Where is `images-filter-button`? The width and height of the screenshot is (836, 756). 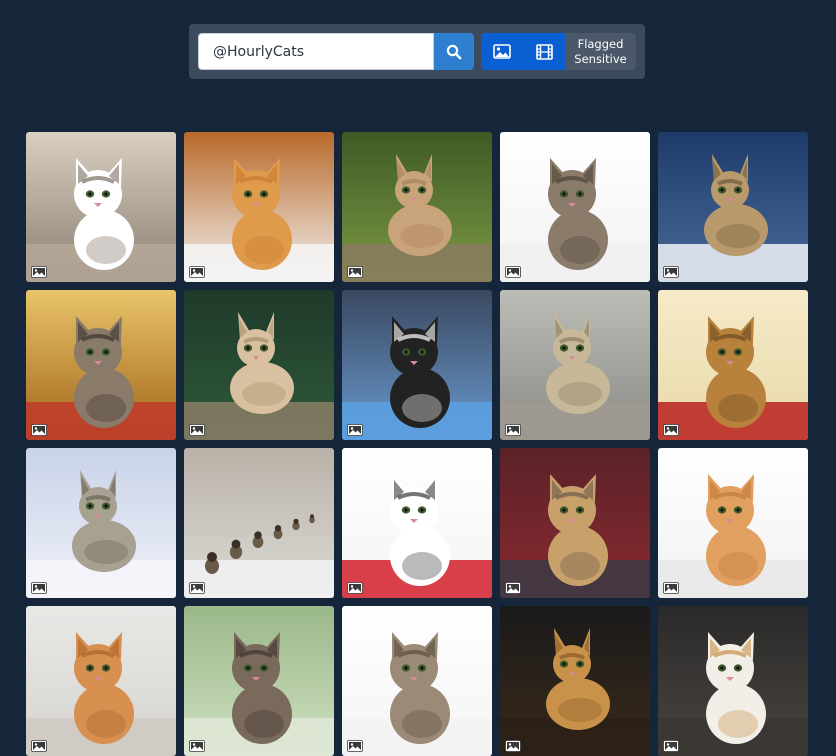
images-filter-button is located at coordinates (502, 51).